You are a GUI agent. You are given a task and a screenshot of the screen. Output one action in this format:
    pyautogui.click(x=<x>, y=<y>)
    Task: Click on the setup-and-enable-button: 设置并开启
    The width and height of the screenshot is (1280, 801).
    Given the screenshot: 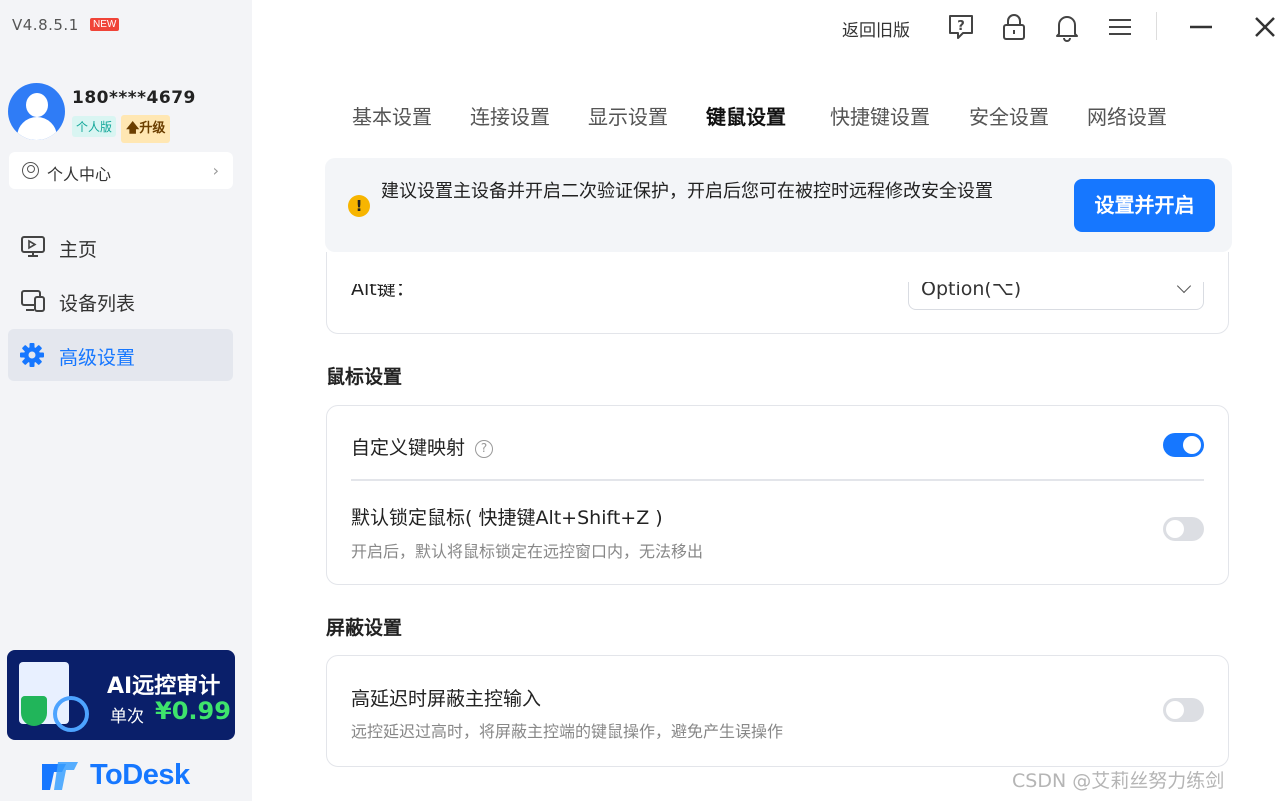 What is the action you would take?
    pyautogui.click(x=1144, y=205)
    